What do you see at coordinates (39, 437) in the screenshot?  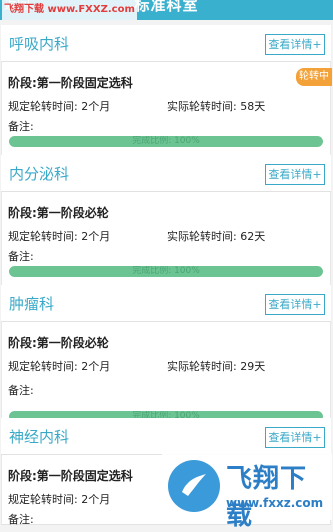 I see `department-name: 神经内科` at bounding box center [39, 437].